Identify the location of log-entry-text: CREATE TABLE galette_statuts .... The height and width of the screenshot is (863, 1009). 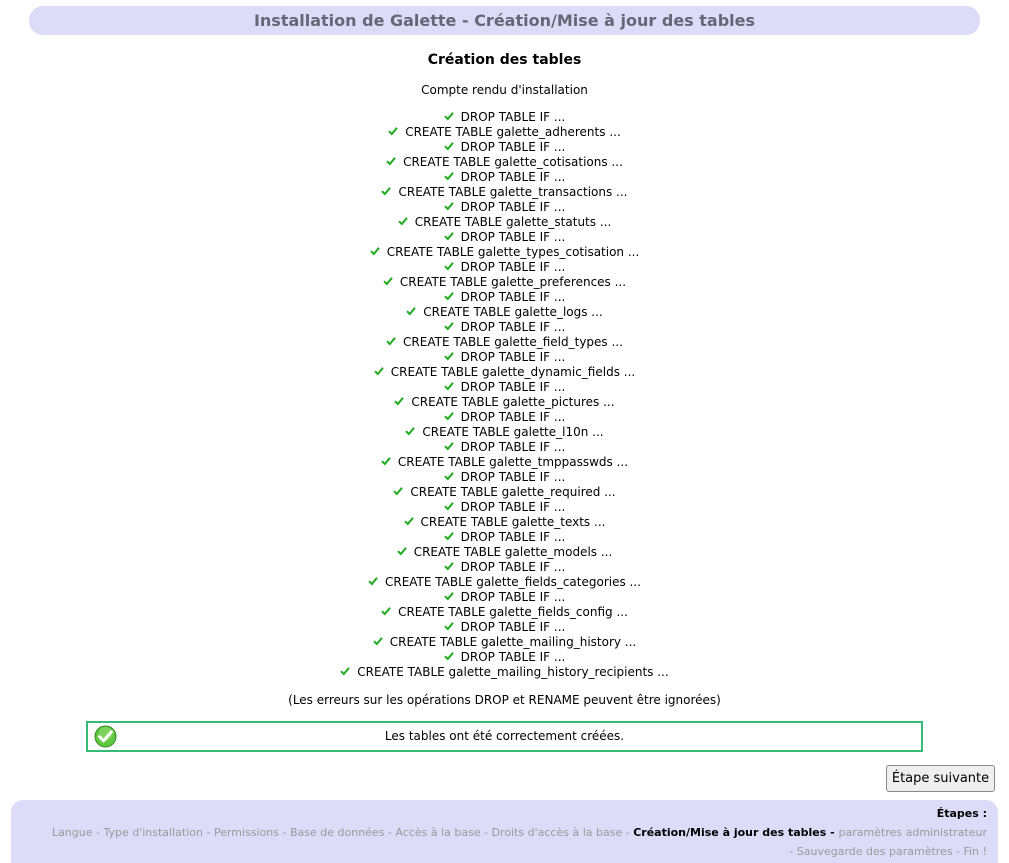
(513, 222).